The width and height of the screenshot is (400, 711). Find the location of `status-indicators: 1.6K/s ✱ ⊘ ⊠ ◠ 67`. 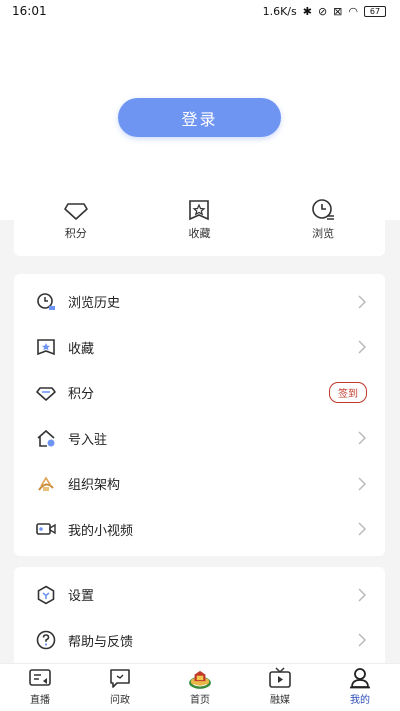

status-indicators: 1.6K/s ✱ ⊘ ⊠ ◠ 67 is located at coordinates (324, 11).